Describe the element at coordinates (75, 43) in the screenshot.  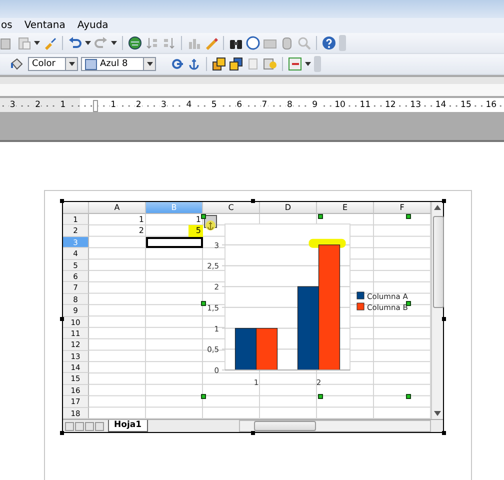
I see `undo-icon` at that location.